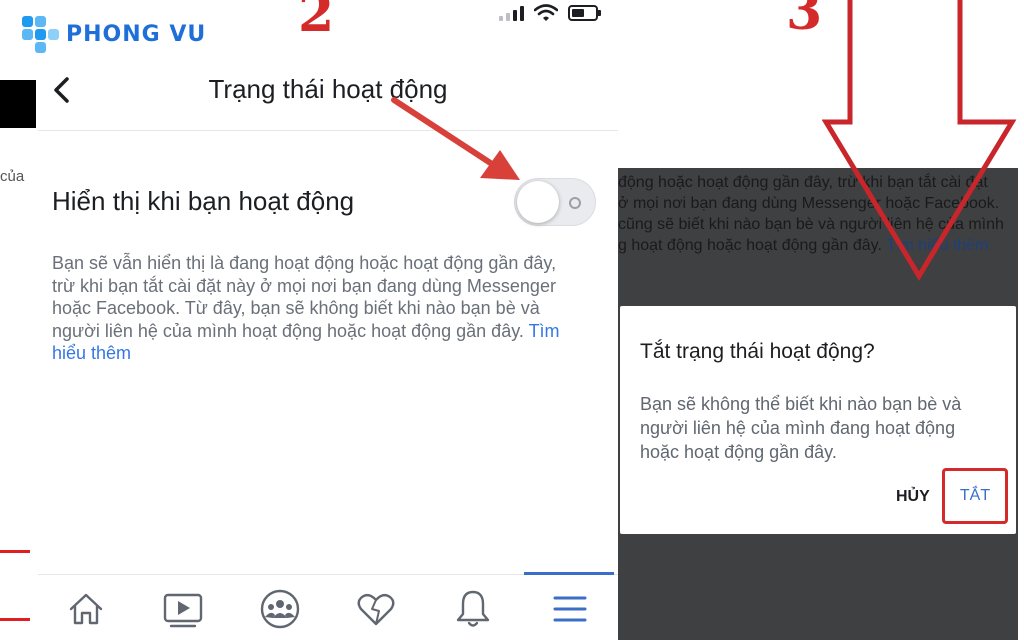 Image resolution: width=1024 pixels, height=640 pixels. Describe the element at coordinates (538, 202) in the screenshot. I see `toggle-knob` at that location.